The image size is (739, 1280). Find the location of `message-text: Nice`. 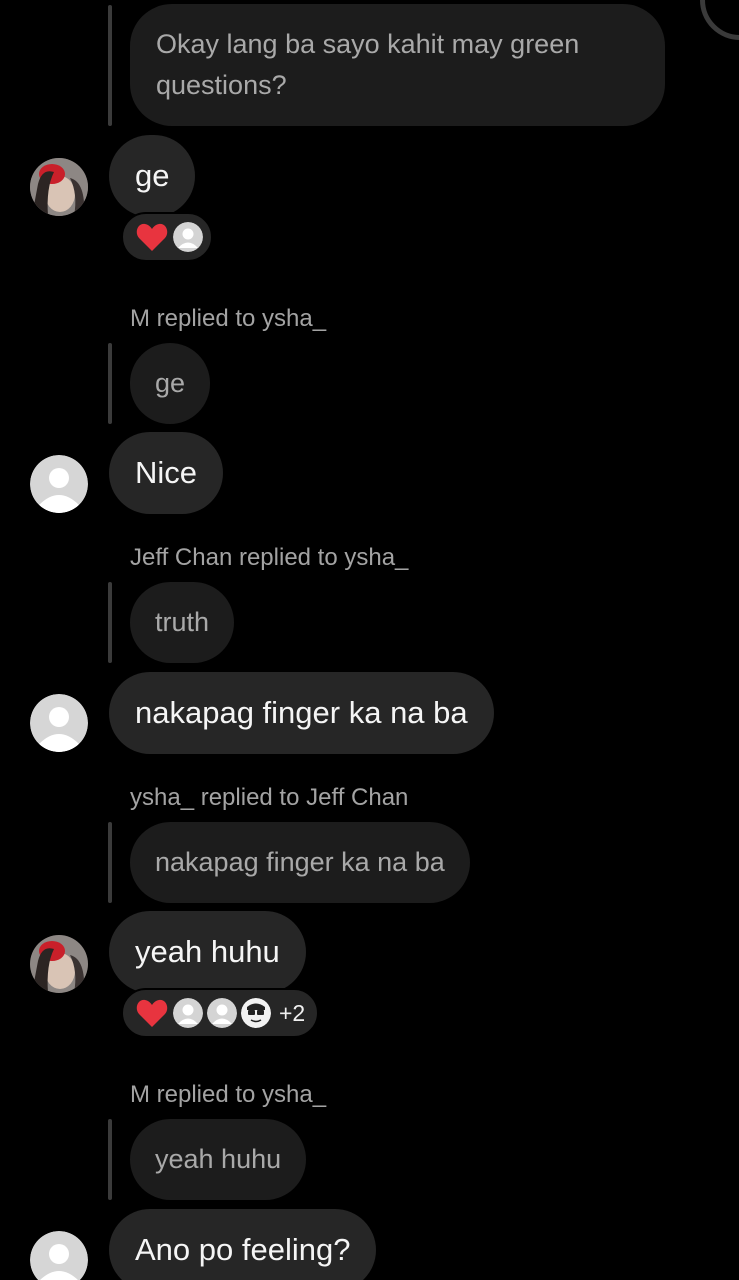

message-text: Nice is located at coordinates (166, 472).